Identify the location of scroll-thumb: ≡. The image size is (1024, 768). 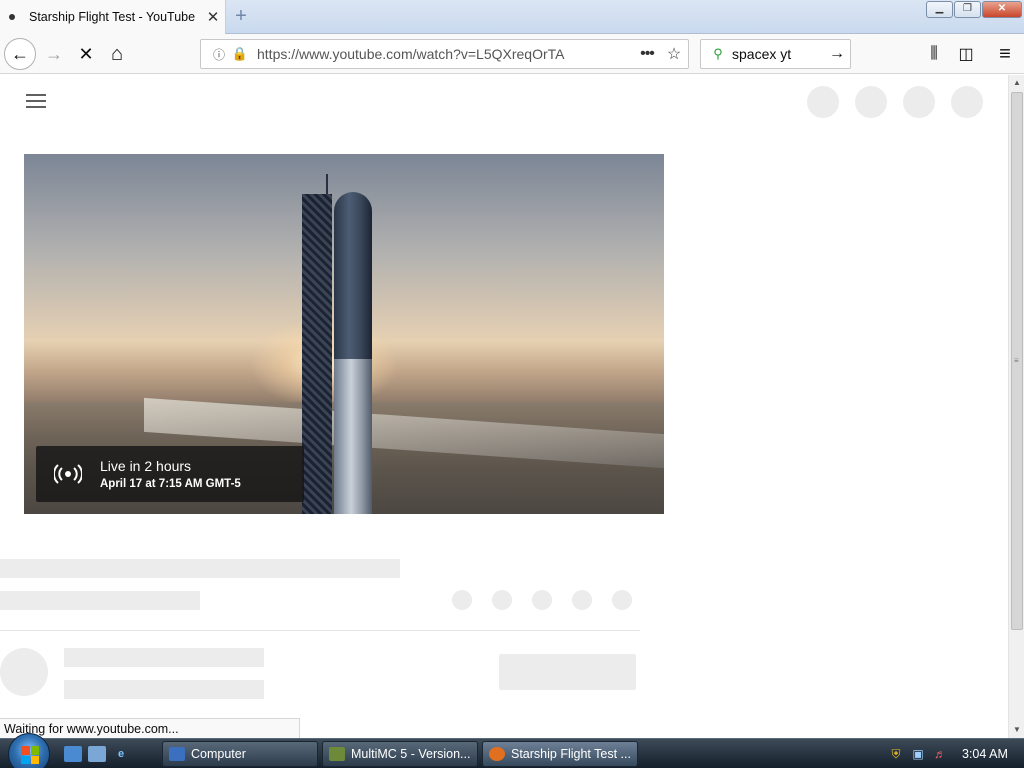
(1017, 361).